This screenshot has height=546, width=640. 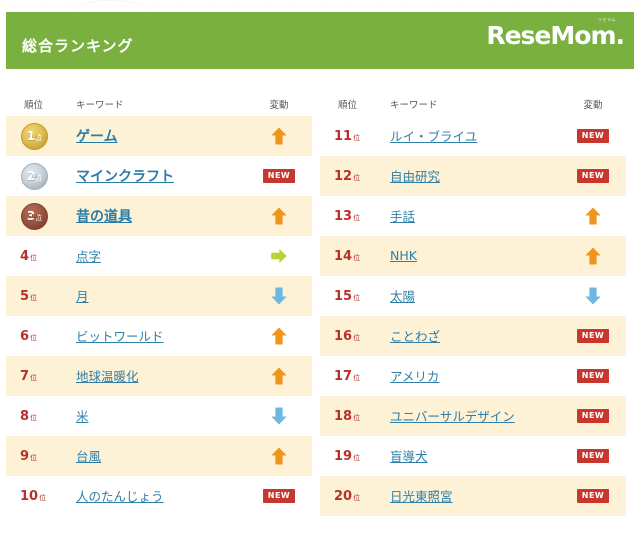 I want to click on keyword-link: 日光東照宮, so click(x=421, y=496).